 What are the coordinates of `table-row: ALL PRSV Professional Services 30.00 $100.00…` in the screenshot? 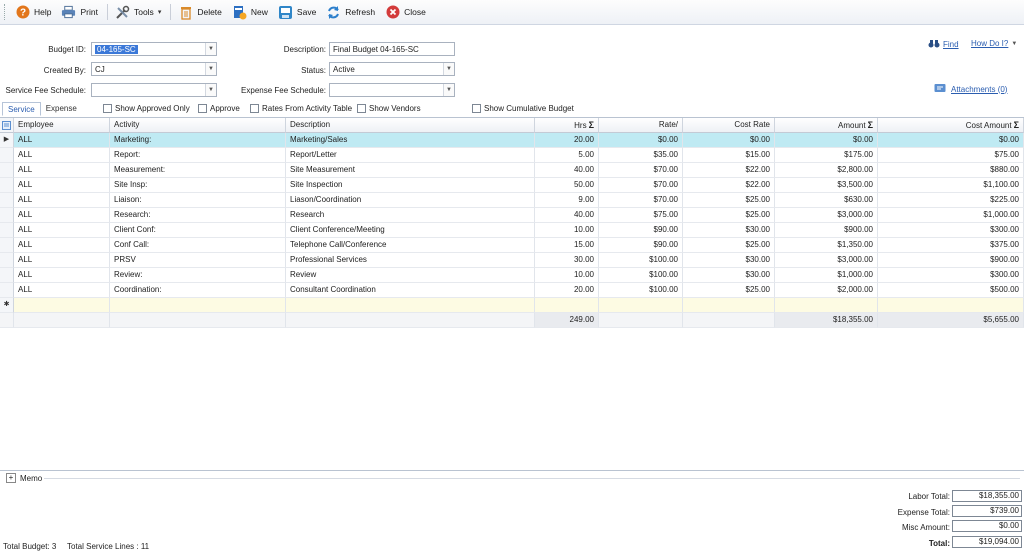 It's located at (512, 260).